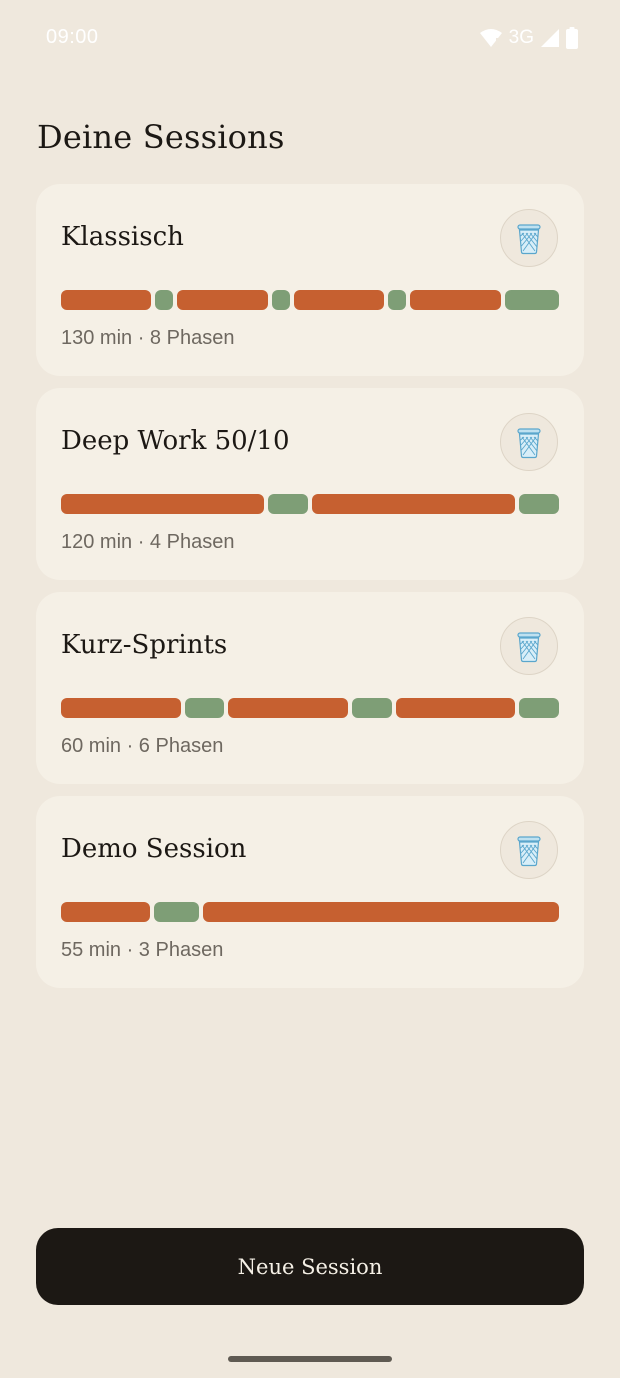 This screenshot has height=1378, width=620. I want to click on session-card: Kurz-Sprints 60 min · 6 Phasen, so click(310, 688).